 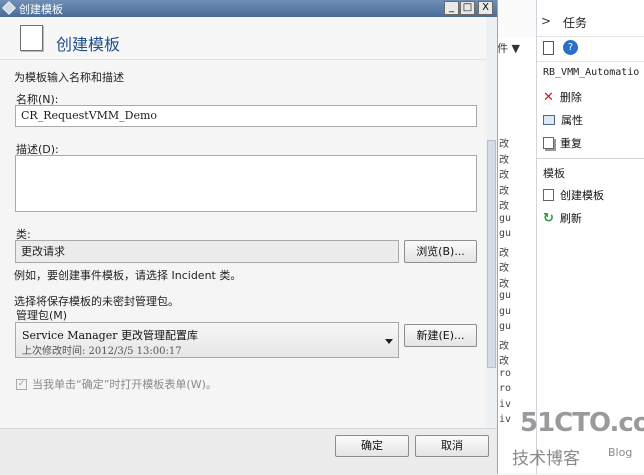 I want to click on task-refresh: ↻ 刷新, so click(x=562, y=218).